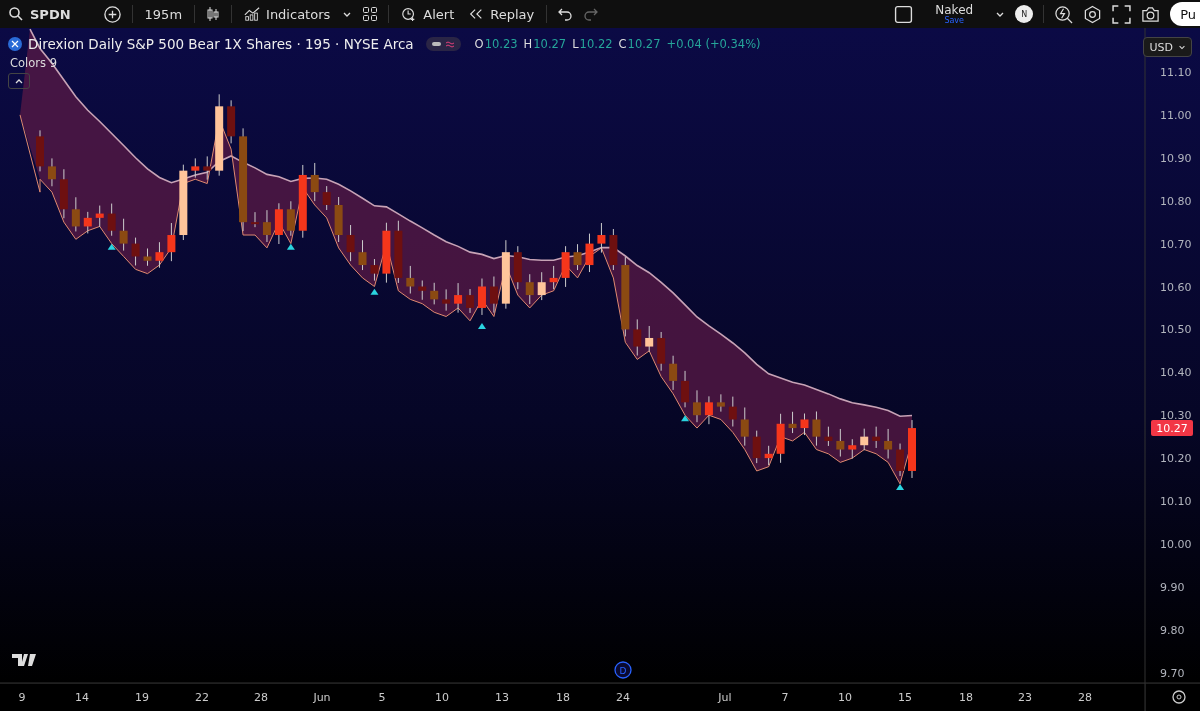 This screenshot has height=711, width=1200. Describe the element at coordinates (1122, 14) in the screenshot. I see `fullscreen-icon` at that location.